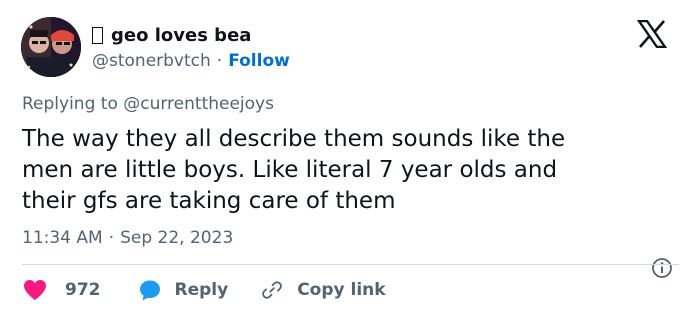  Describe the element at coordinates (83, 290) in the screenshot. I see `like-count: 972` at that location.